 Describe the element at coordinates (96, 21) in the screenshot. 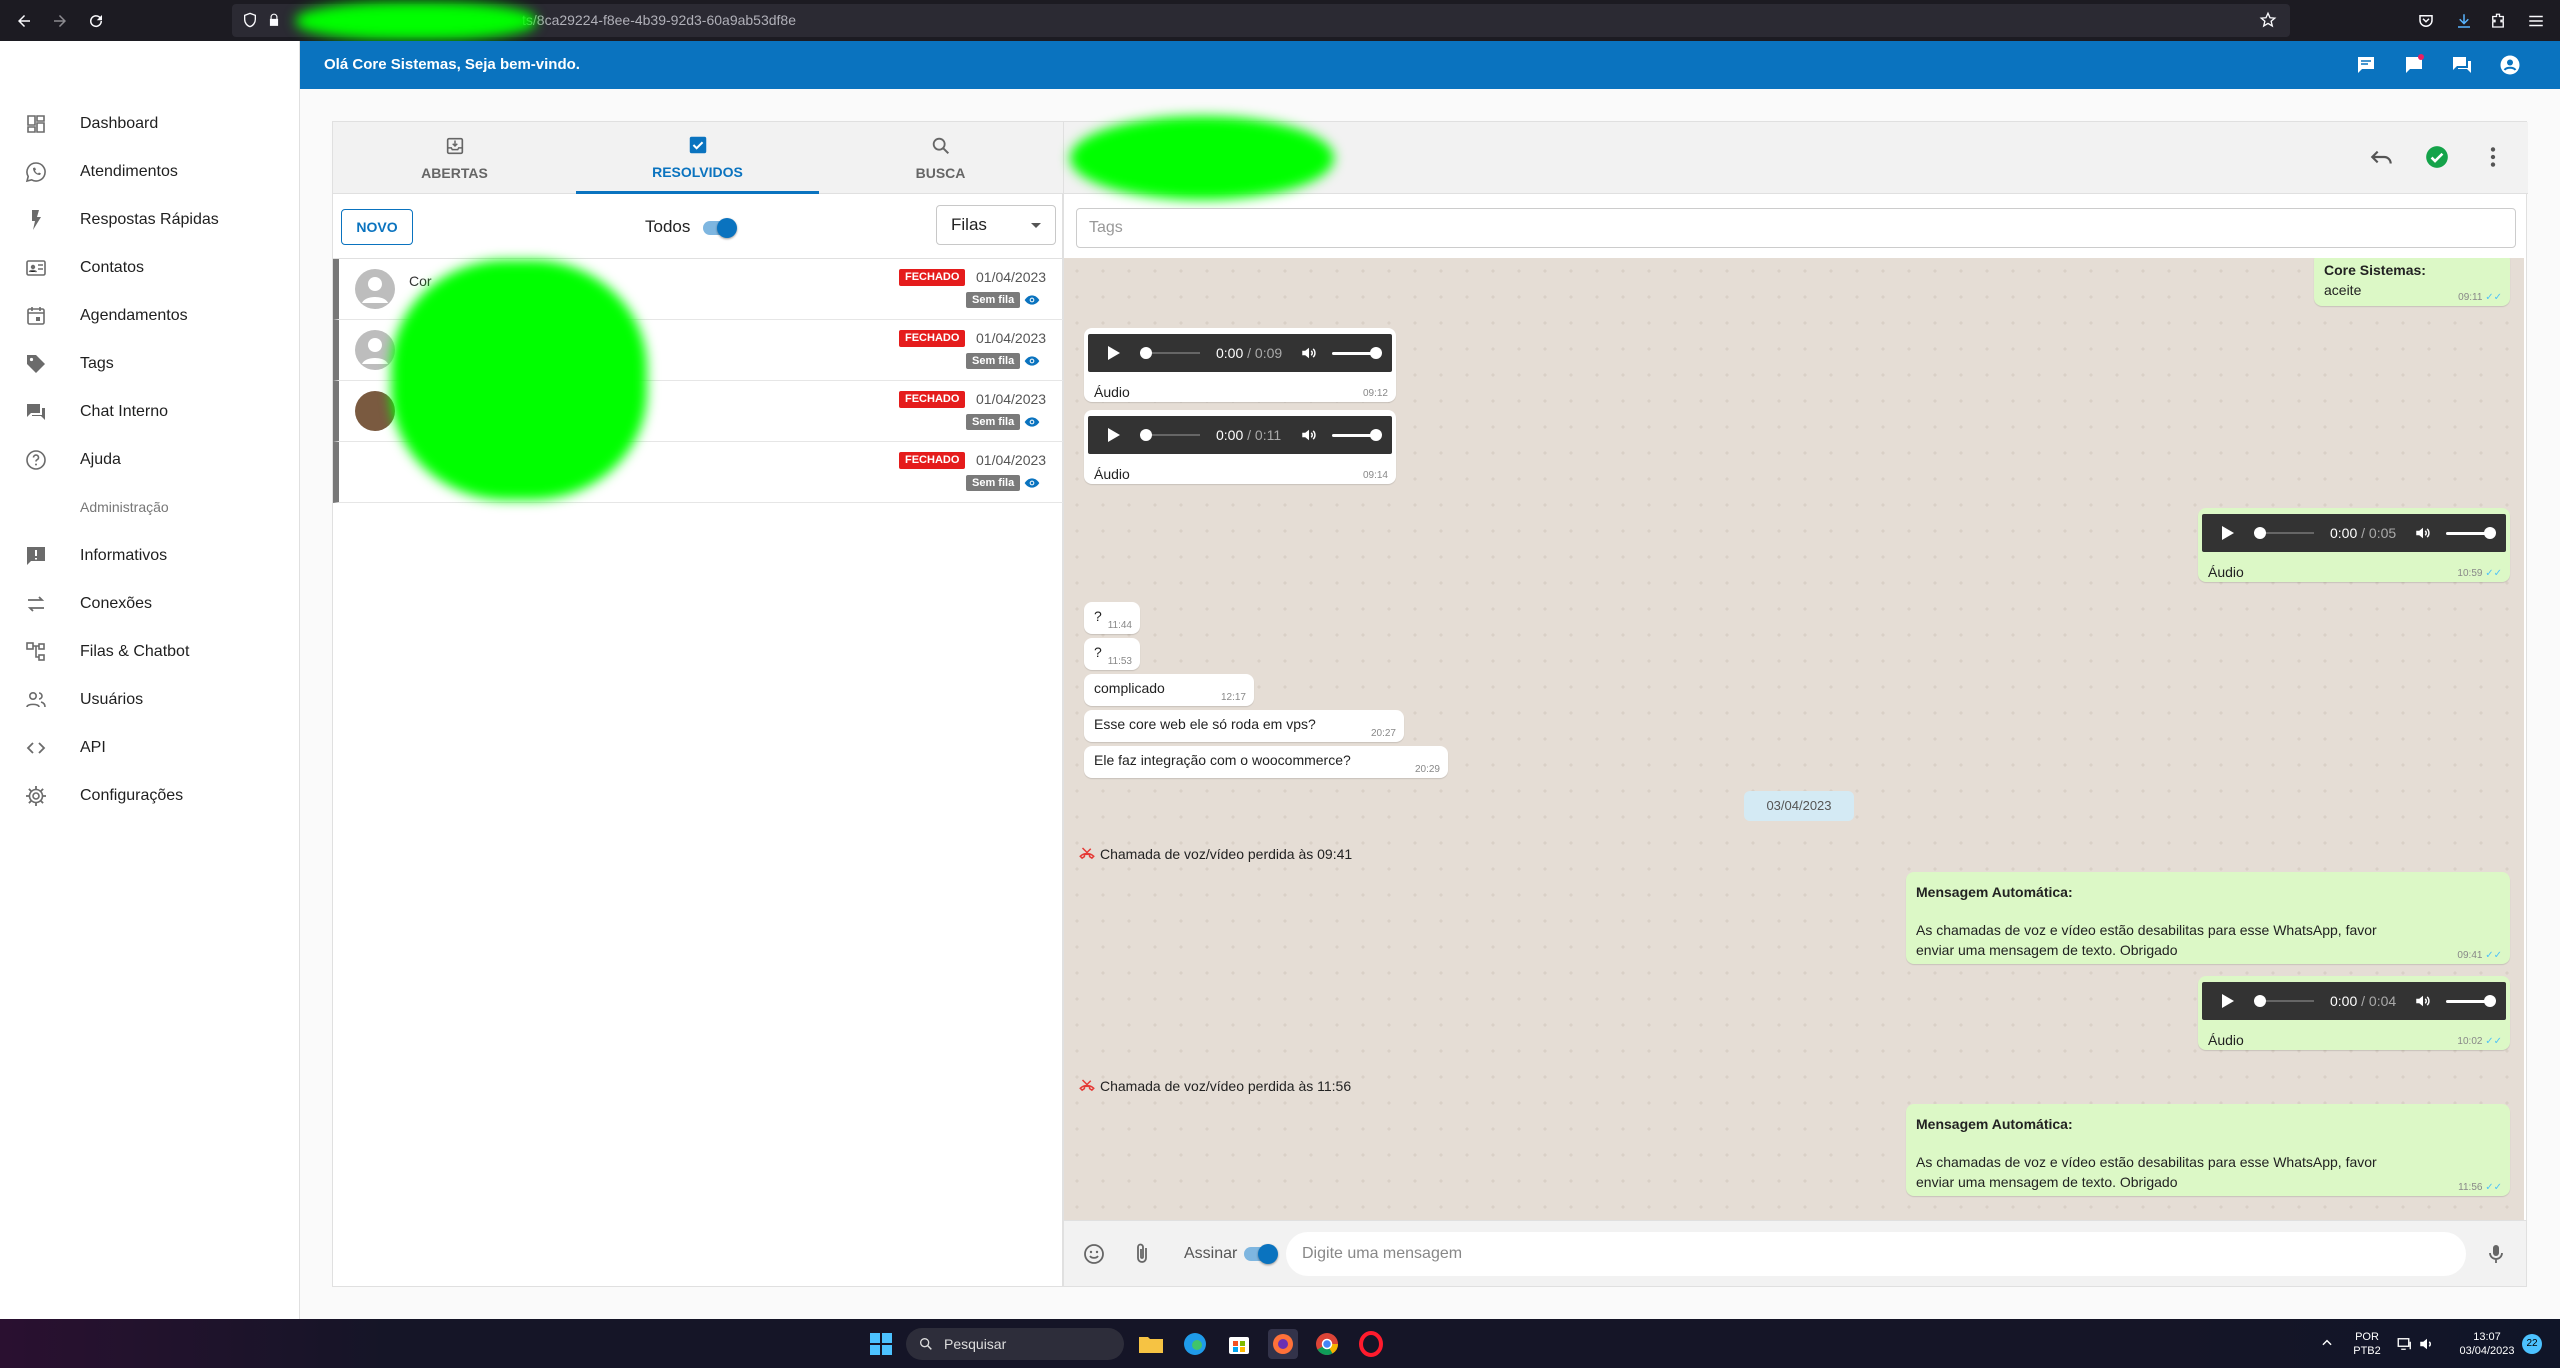

I see `reload-icon` at that location.